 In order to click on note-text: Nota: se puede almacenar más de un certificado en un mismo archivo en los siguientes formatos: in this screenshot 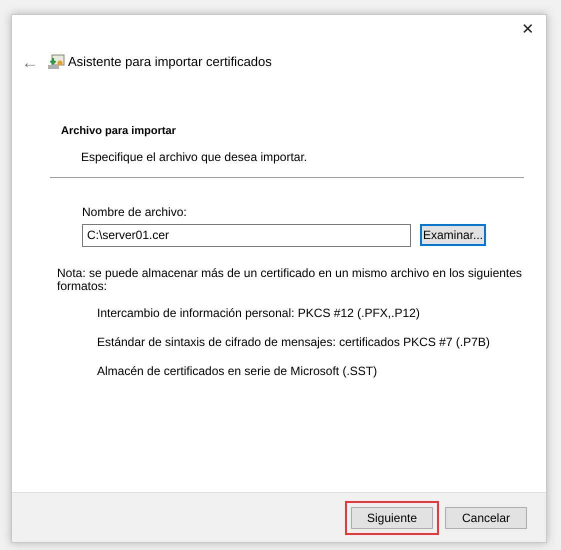, I will do `click(289, 278)`.